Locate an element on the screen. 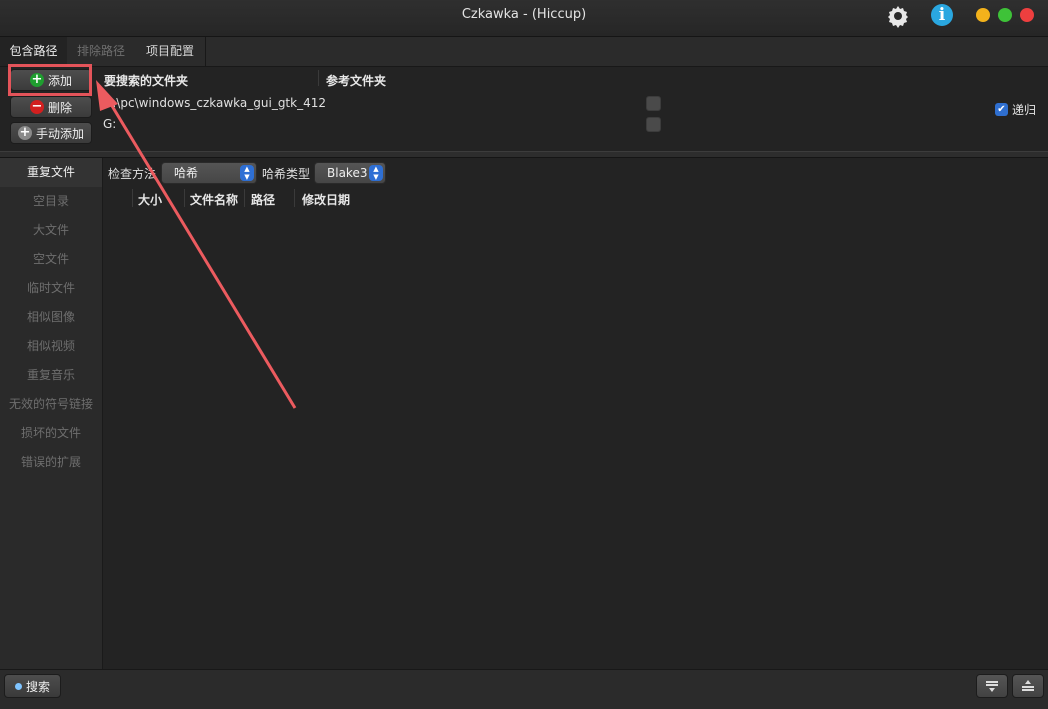 The width and height of the screenshot is (1048, 709). add-button-label: 添加 is located at coordinates (59, 80).